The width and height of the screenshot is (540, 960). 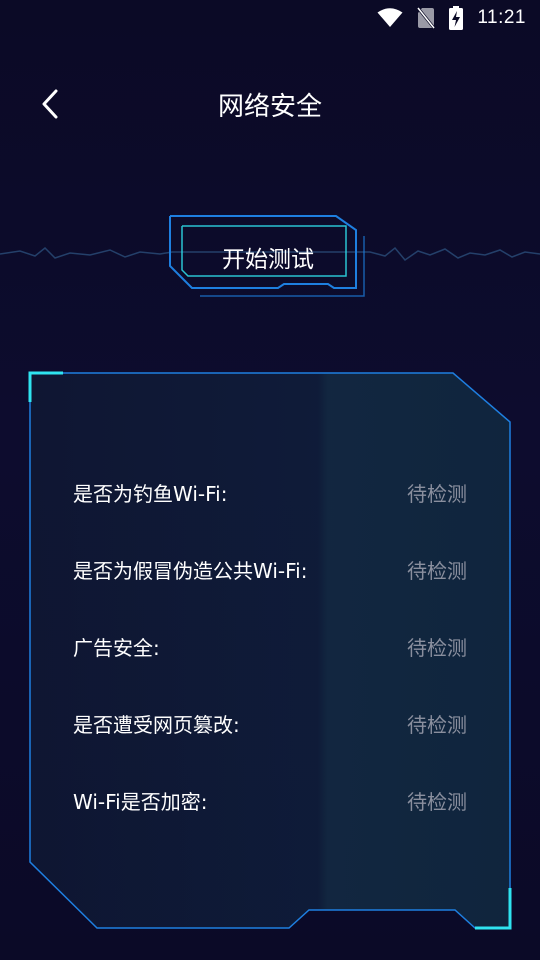 What do you see at coordinates (270, 492) in the screenshot?
I see `check-row-phishing: 是否为钓鱼Wi-Fi: 待检测` at bounding box center [270, 492].